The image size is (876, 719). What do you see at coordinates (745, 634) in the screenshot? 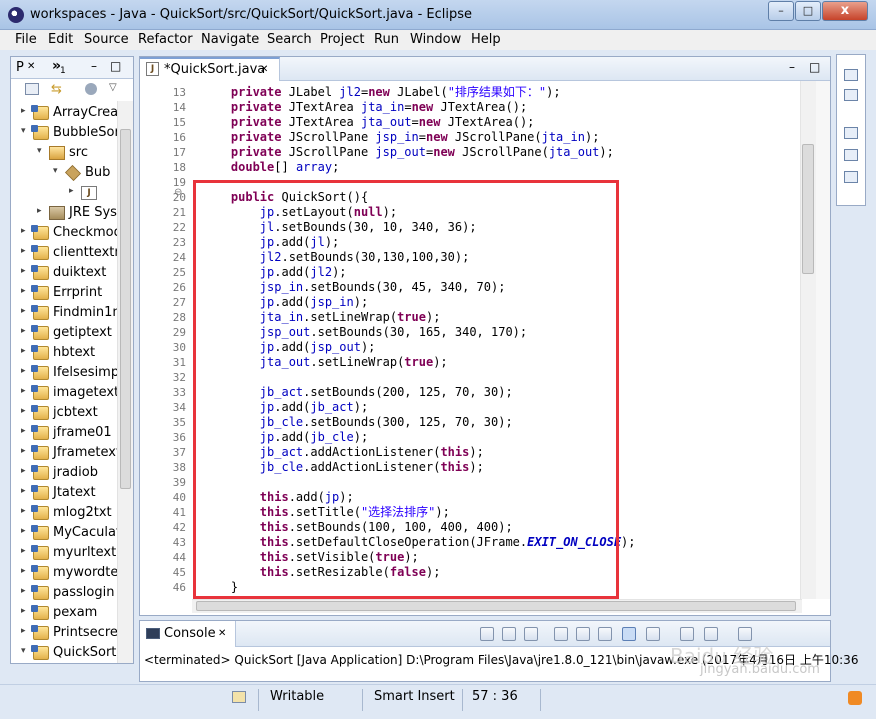
I see `open-console-icon` at bounding box center [745, 634].